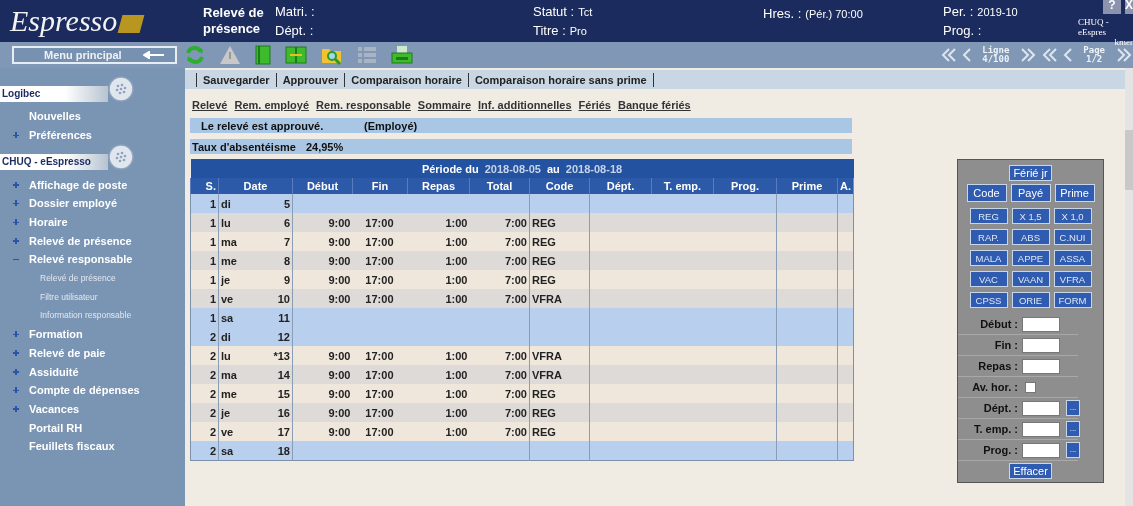 The width and height of the screenshot is (1133, 506). I want to click on code-button: ABS, so click(1030, 237).